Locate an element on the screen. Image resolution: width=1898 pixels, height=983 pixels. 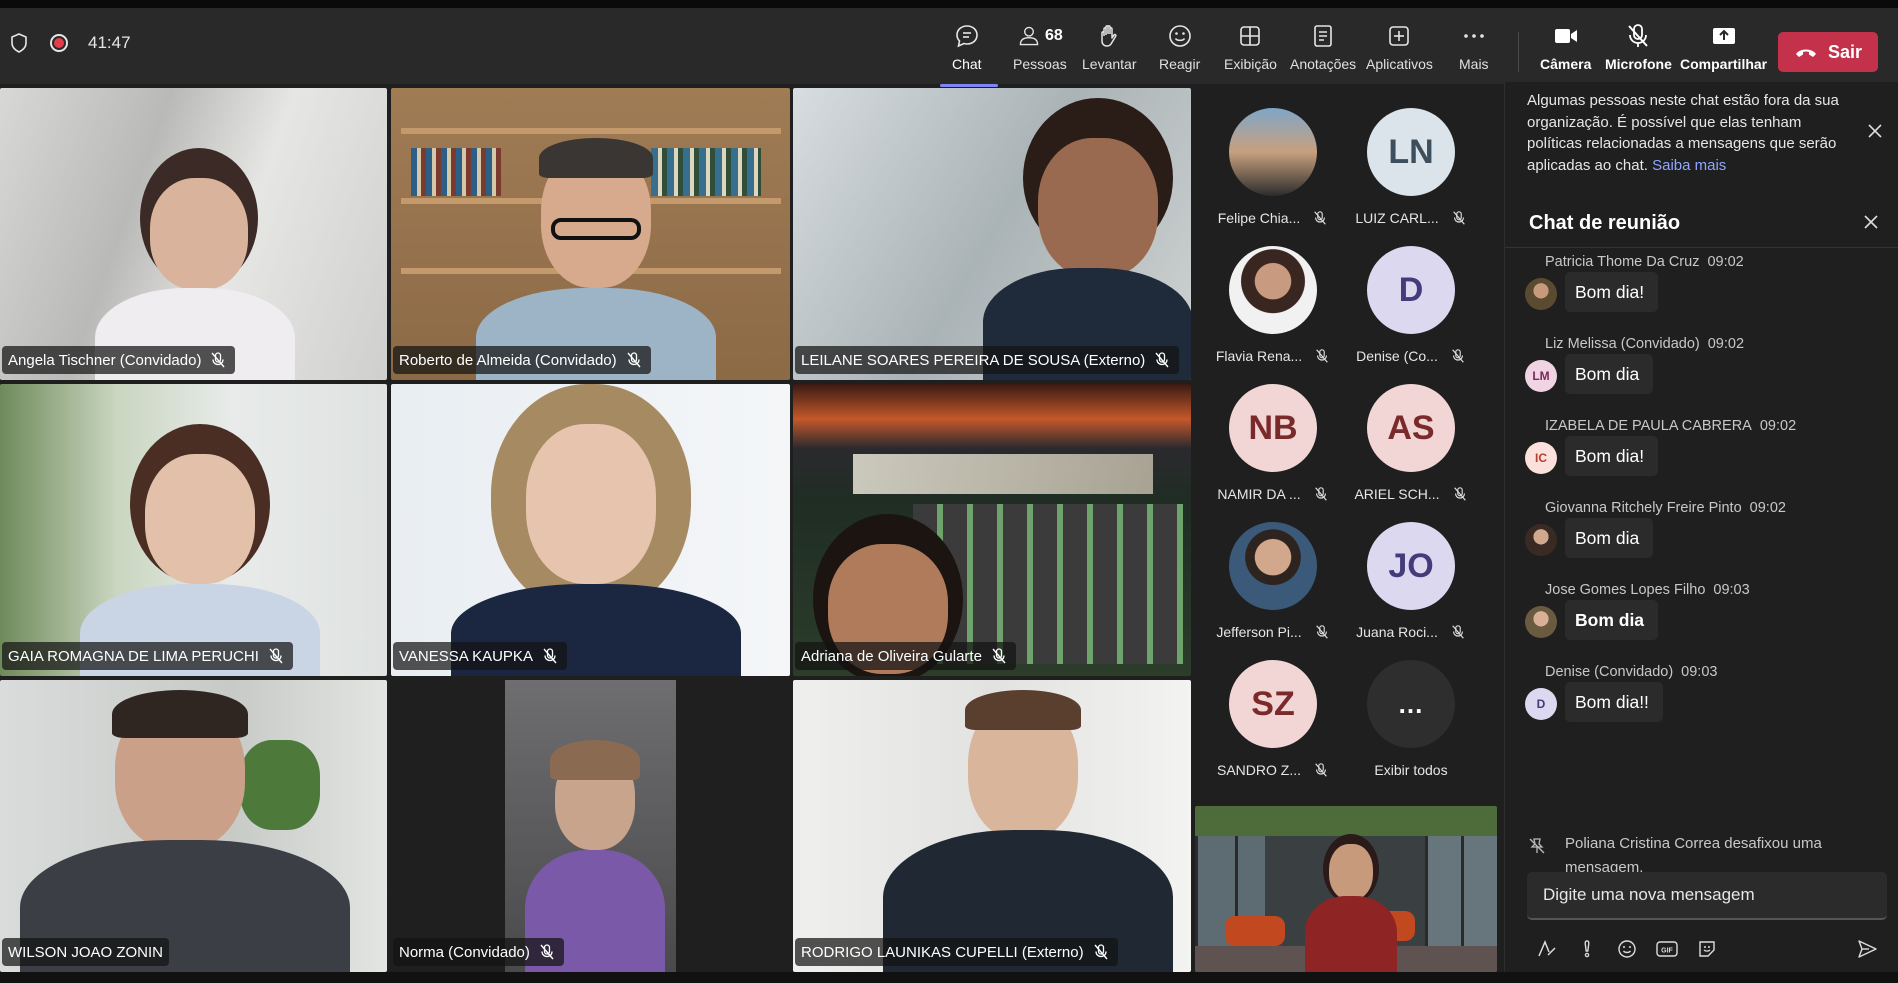
participant-name: WILSON JOAO ZONIN is located at coordinates (86, 952).